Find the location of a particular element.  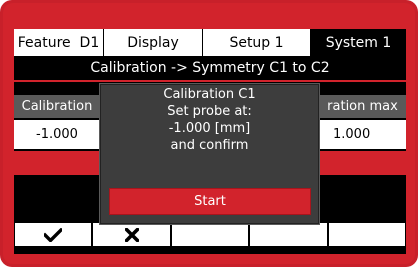

title-divider is located at coordinates (210, 81).